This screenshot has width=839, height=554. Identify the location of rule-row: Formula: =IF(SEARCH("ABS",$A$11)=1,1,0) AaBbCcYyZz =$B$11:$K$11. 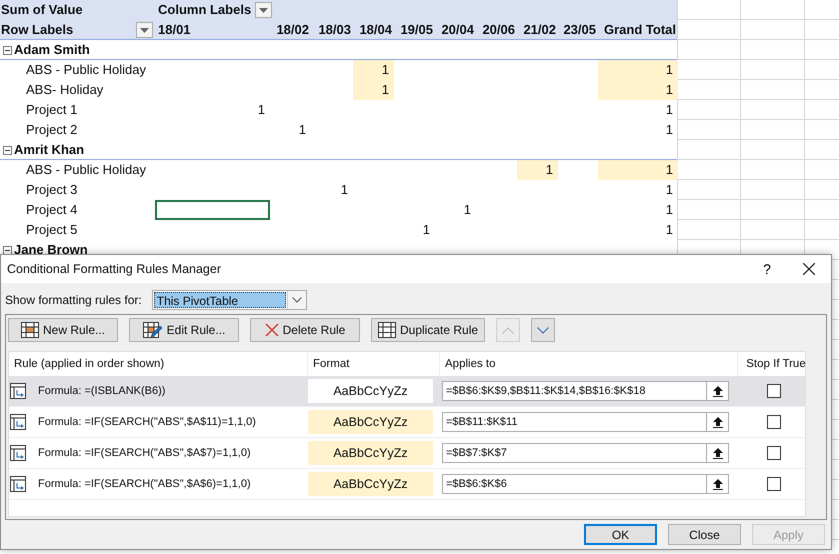
(407, 422).